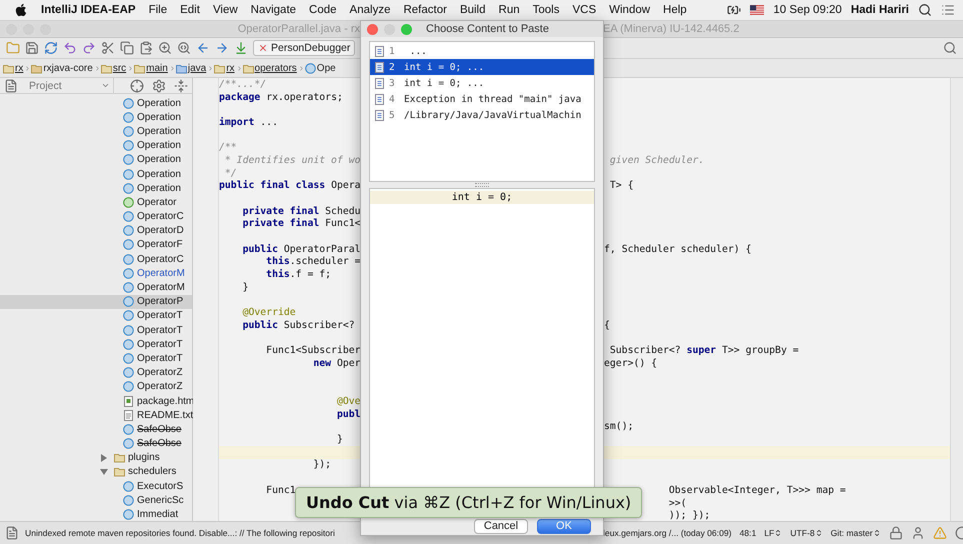 The height and width of the screenshot is (544, 963). What do you see at coordinates (184, 48) in the screenshot?
I see `find-icon` at bounding box center [184, 48].